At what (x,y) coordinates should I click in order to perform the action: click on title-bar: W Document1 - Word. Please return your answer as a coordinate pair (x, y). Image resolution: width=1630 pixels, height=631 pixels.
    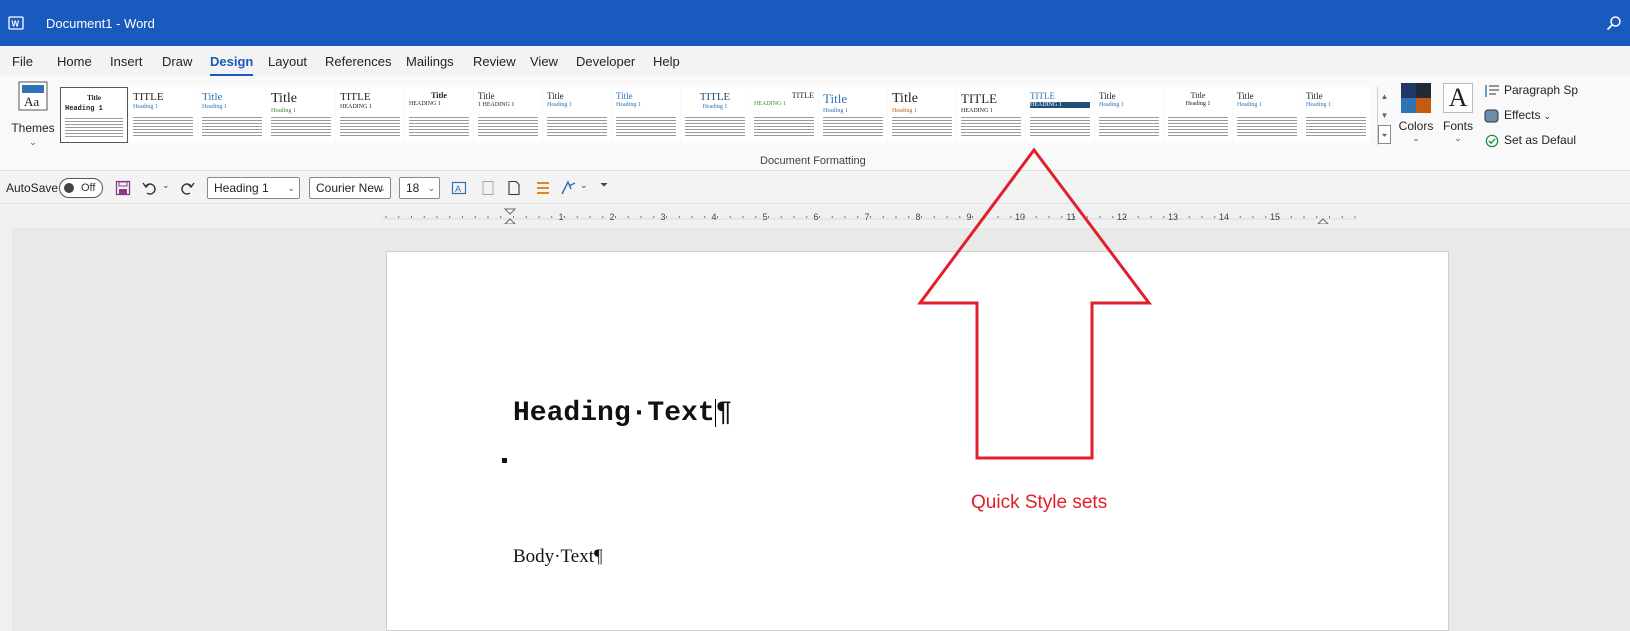
    Looking at the image, I should click on (815, 23).